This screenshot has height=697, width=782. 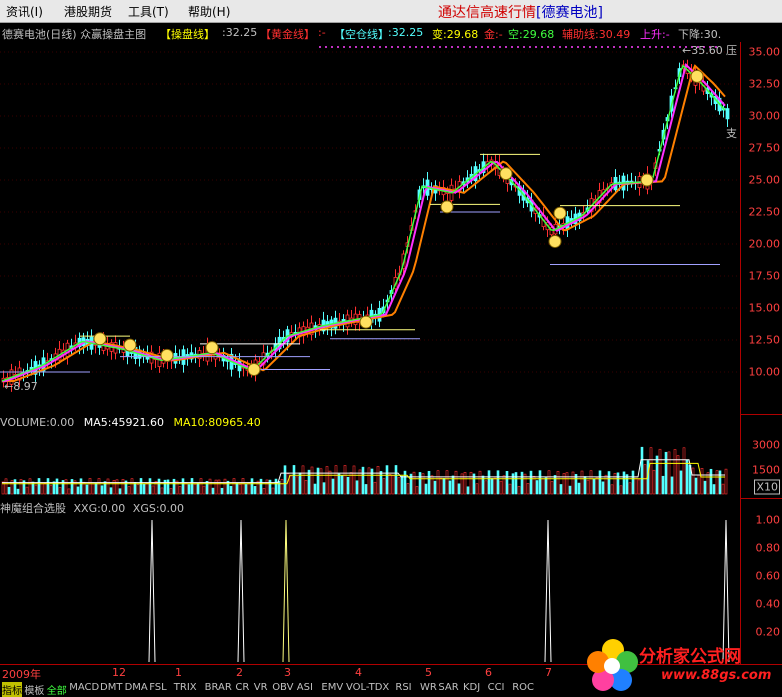 I want to click on tab-asi: ASI, so click(x=305, y=687).